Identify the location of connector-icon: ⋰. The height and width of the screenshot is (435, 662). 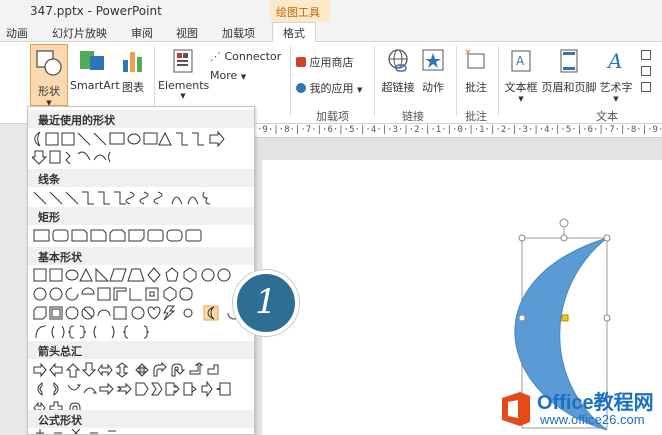
(215, 56).